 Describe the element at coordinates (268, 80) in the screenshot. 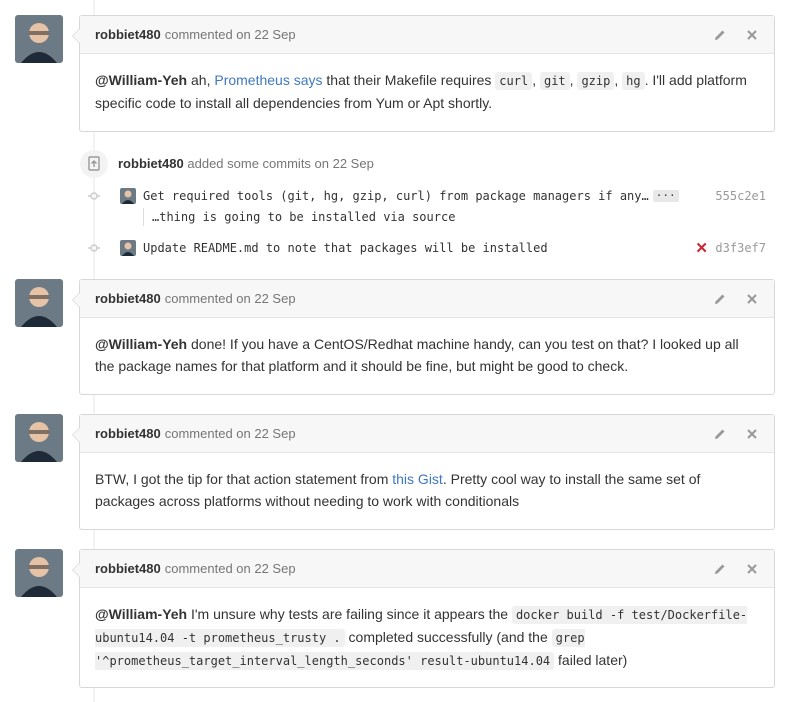

I see `prometheus-link: Prometheus says` at that location.